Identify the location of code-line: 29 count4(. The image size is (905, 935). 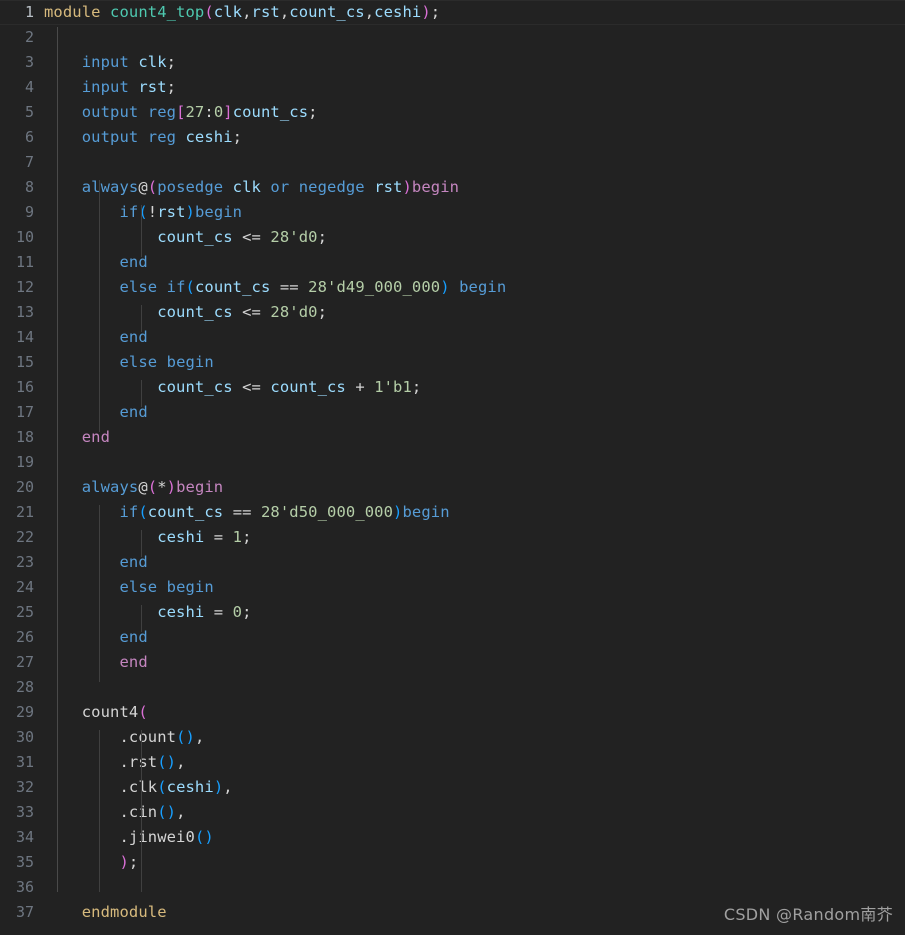
(452, 712).